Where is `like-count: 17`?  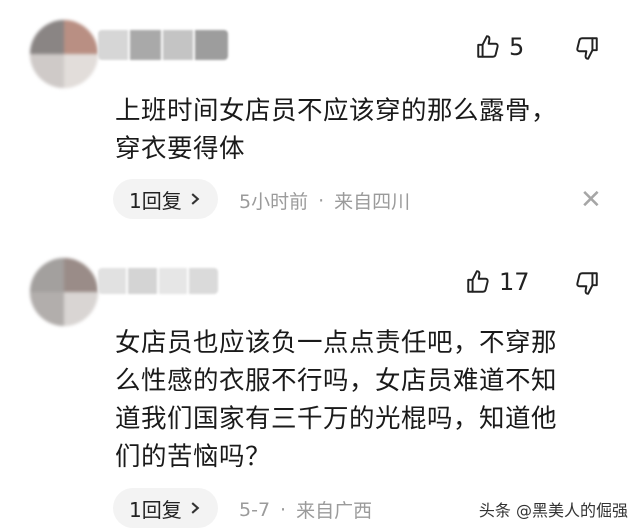 like-count: 17 is located at coordinates (514, 282).